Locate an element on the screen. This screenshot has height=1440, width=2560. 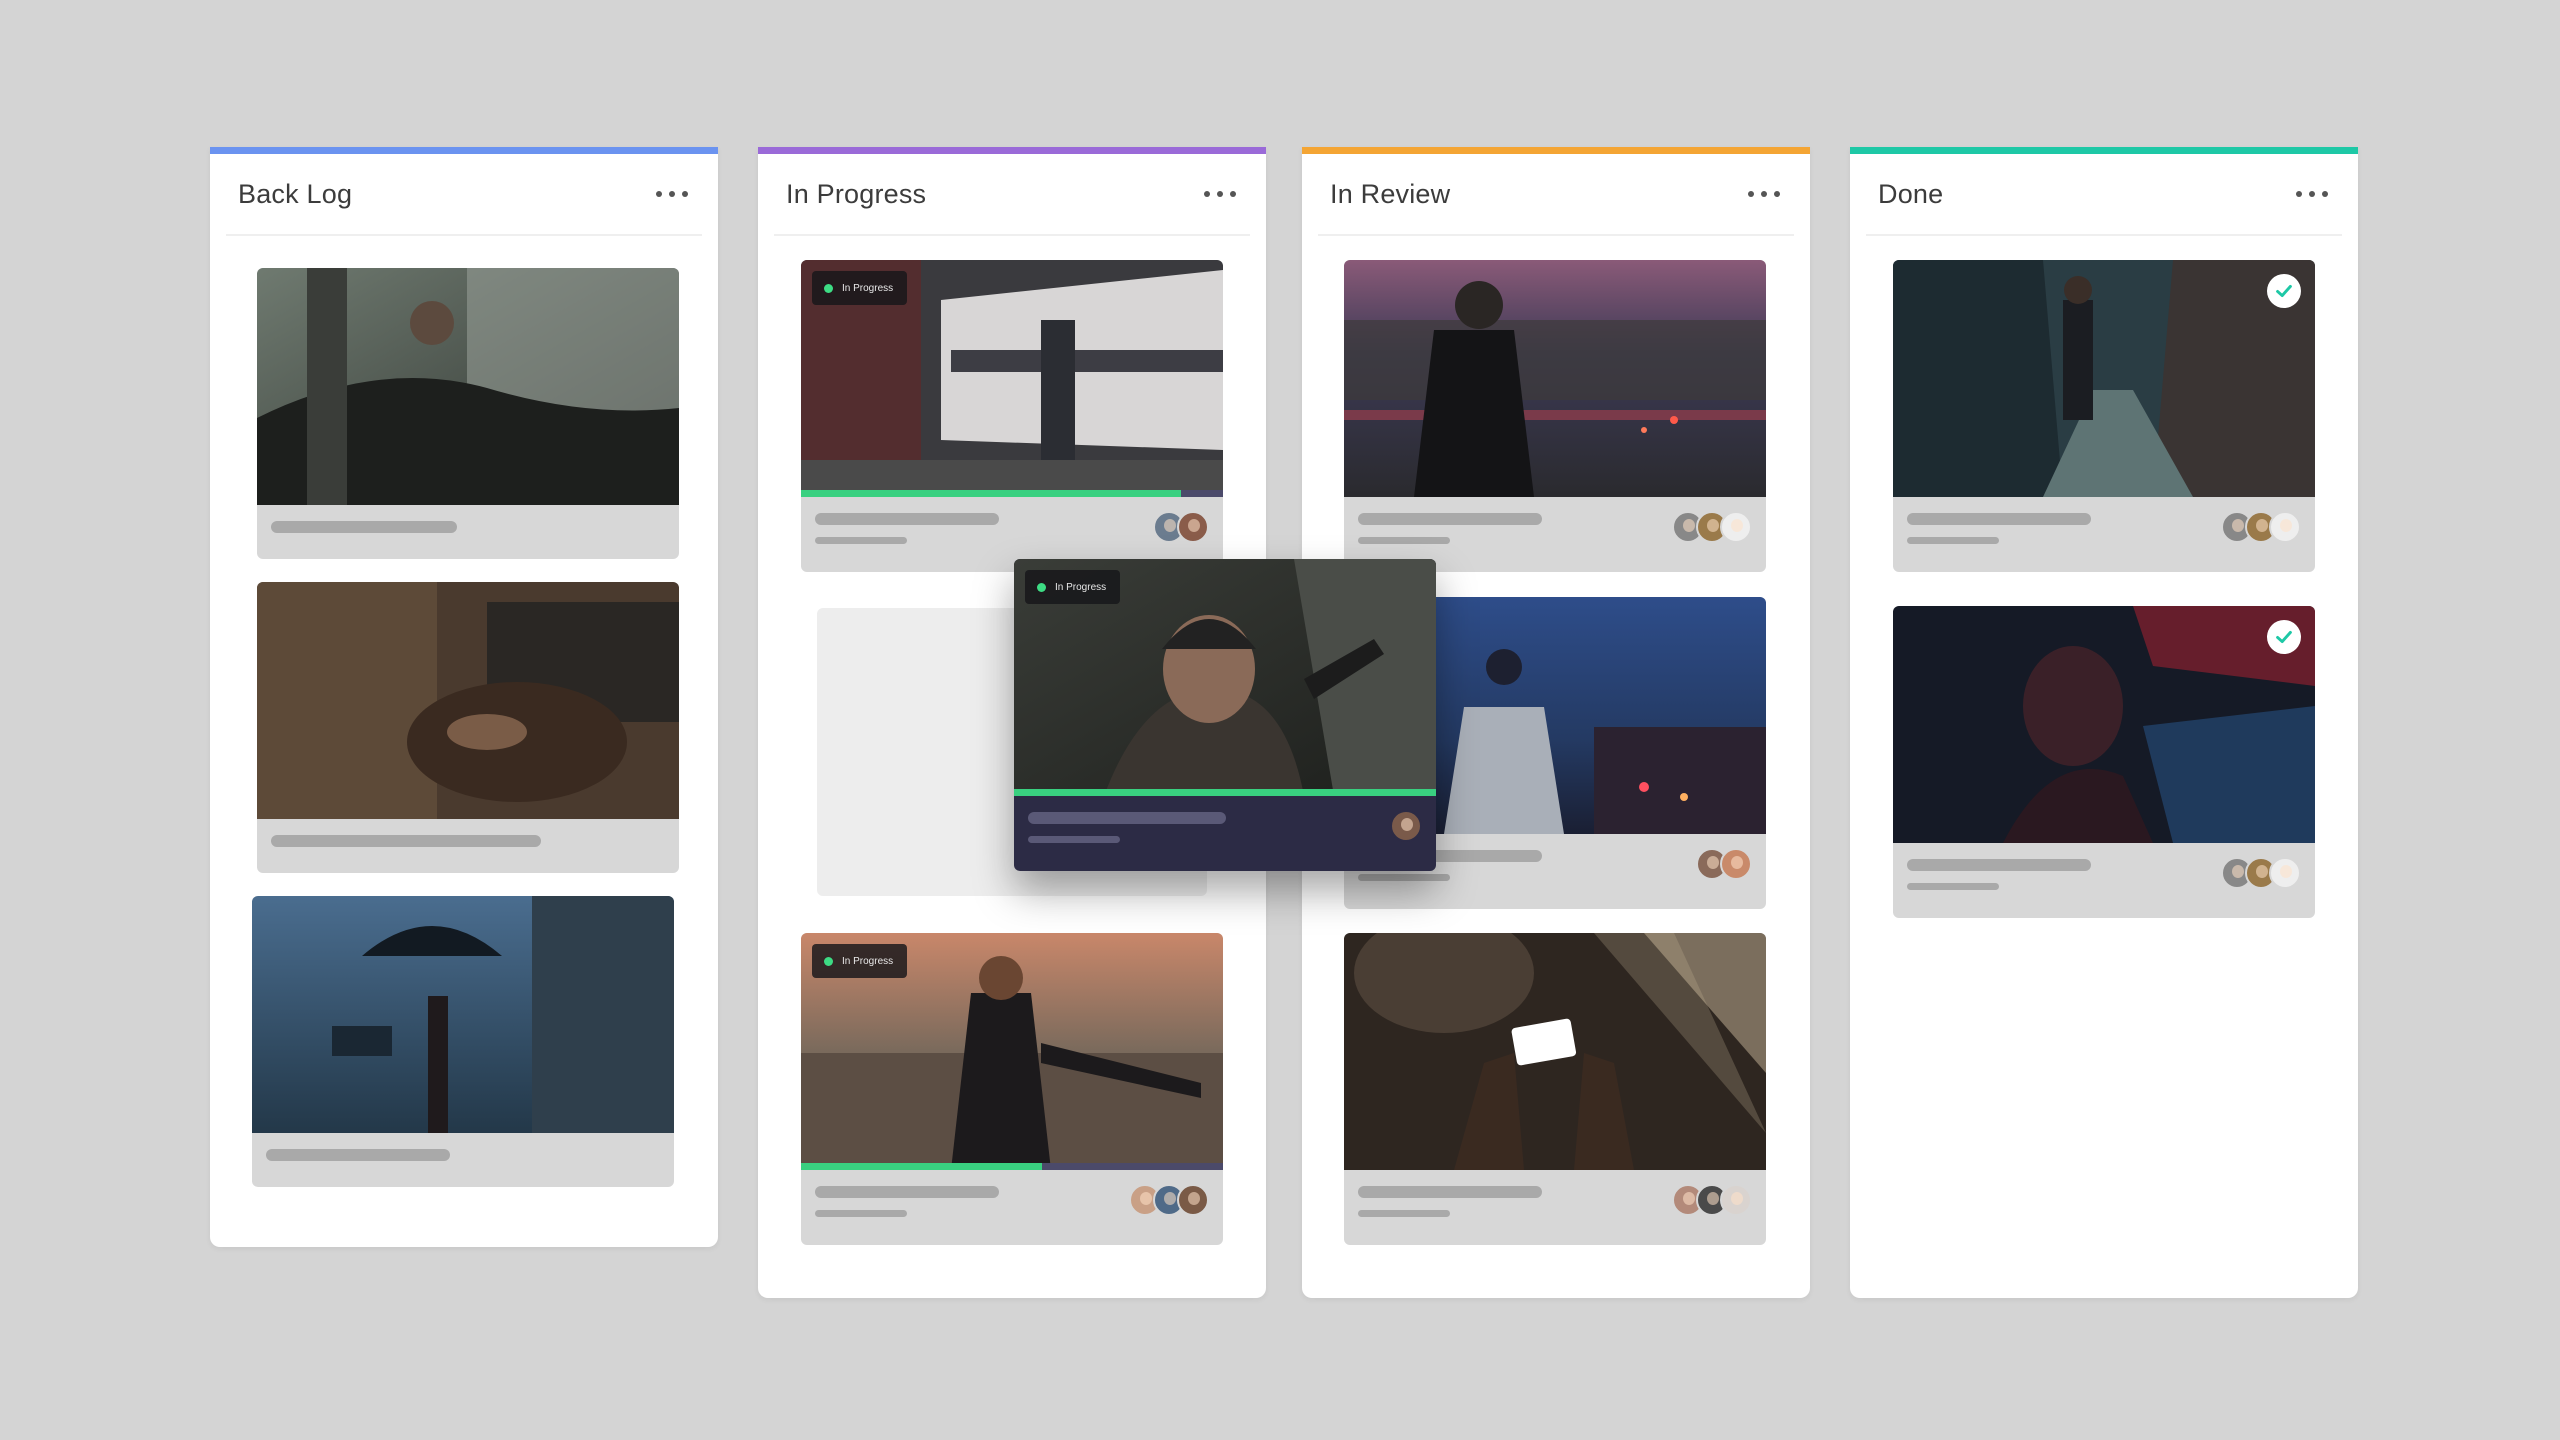
column-title: In Review is located at coordinates (1390, 193).